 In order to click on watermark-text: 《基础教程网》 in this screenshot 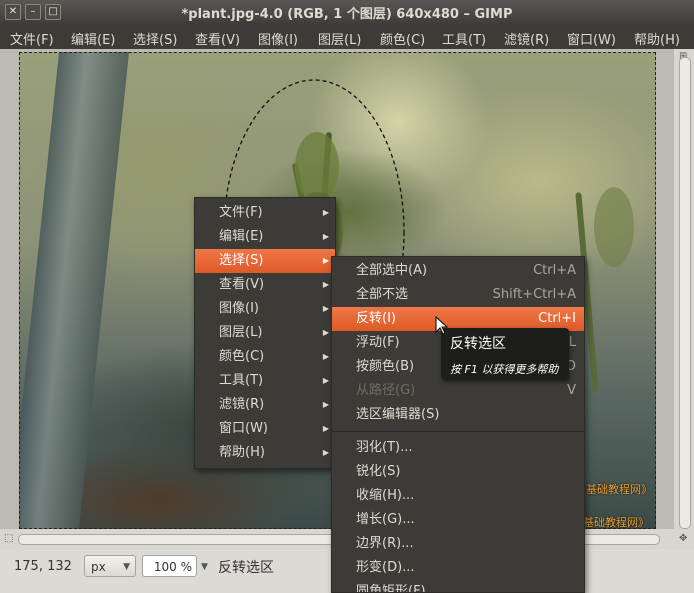, I will do `click(613, 489)`.